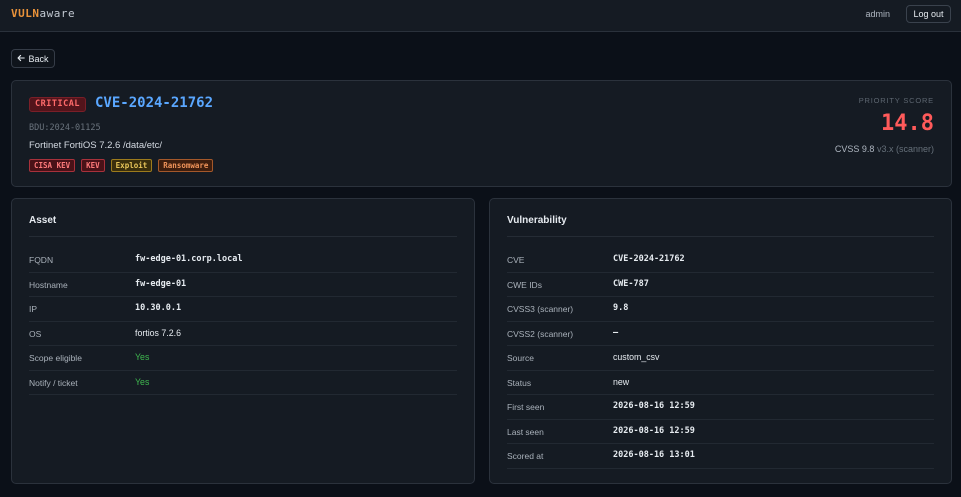 This screenshot has width=961, height=497. Describe the element at coordinates (519, 382) in the screenshot. I see `detail-label: Status` at that location.